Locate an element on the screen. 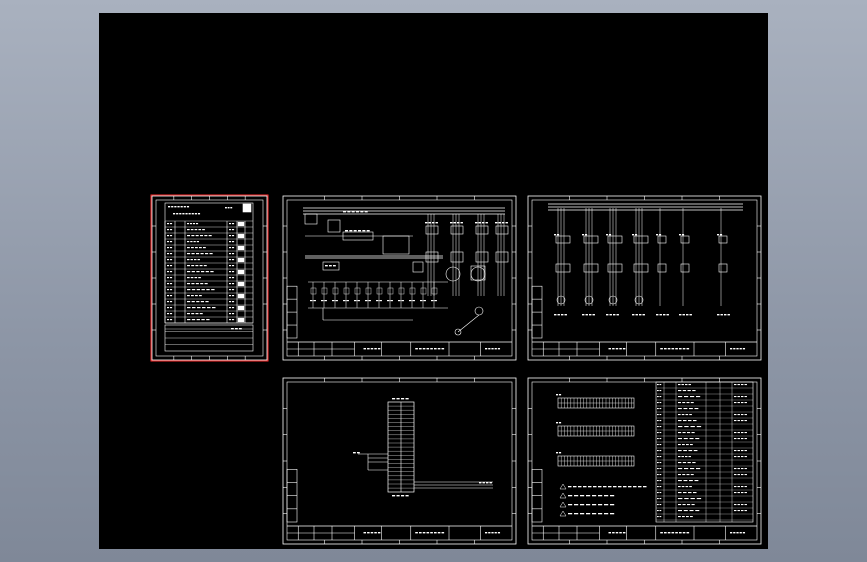 The image size is (867, 562). sheet-plc-io is located at coordinates (399, 461).